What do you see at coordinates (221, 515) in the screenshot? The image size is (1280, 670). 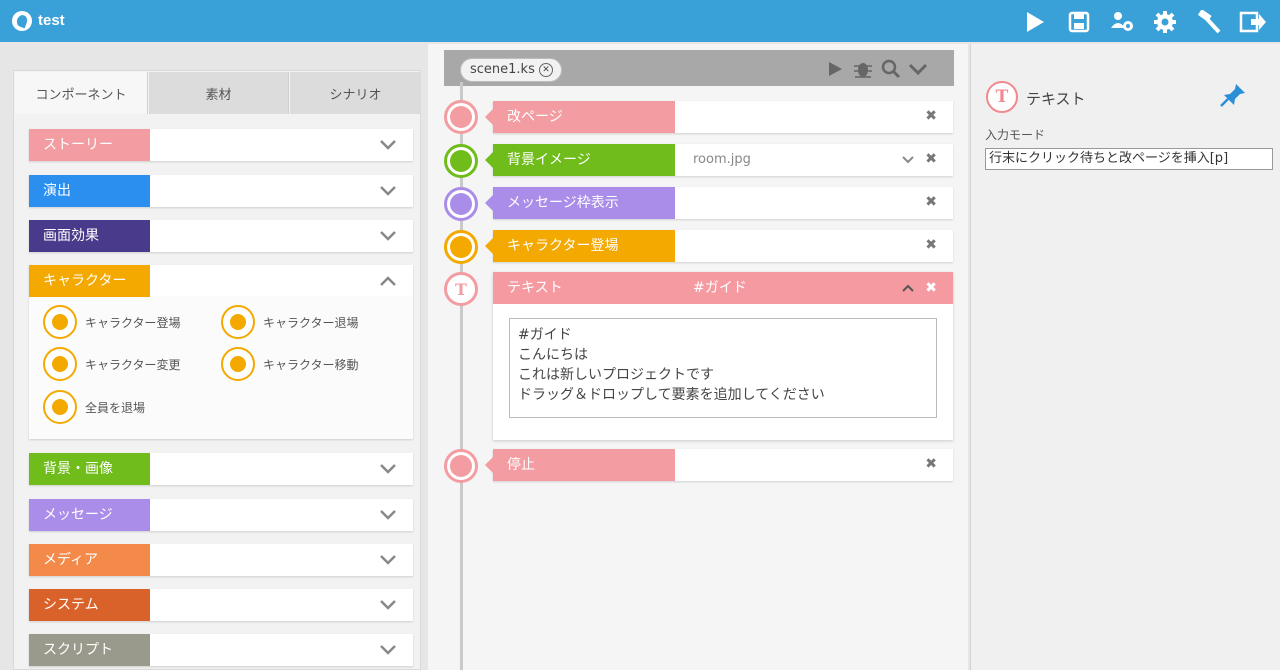 I see `category-message: メッセージ` at bounding box center [221, 515].